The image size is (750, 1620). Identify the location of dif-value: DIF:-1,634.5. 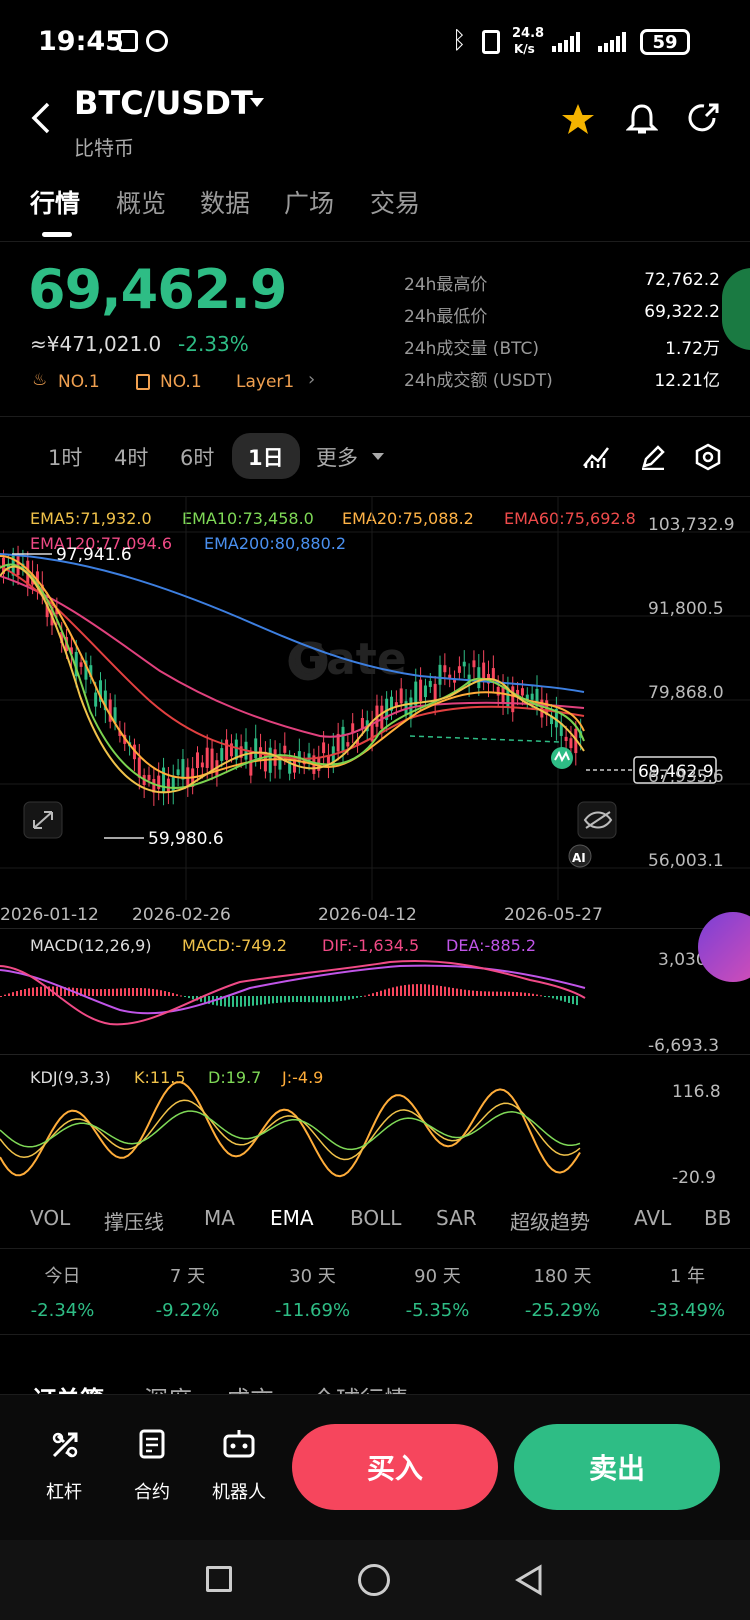
(371, 945).